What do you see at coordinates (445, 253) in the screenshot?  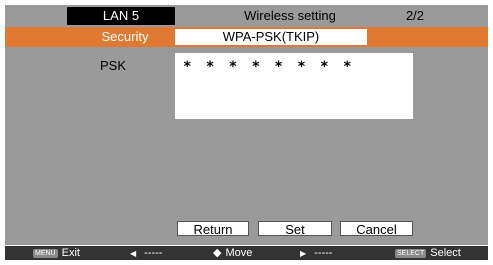 I see `select-label: Select` at bounding box center [445, 253].